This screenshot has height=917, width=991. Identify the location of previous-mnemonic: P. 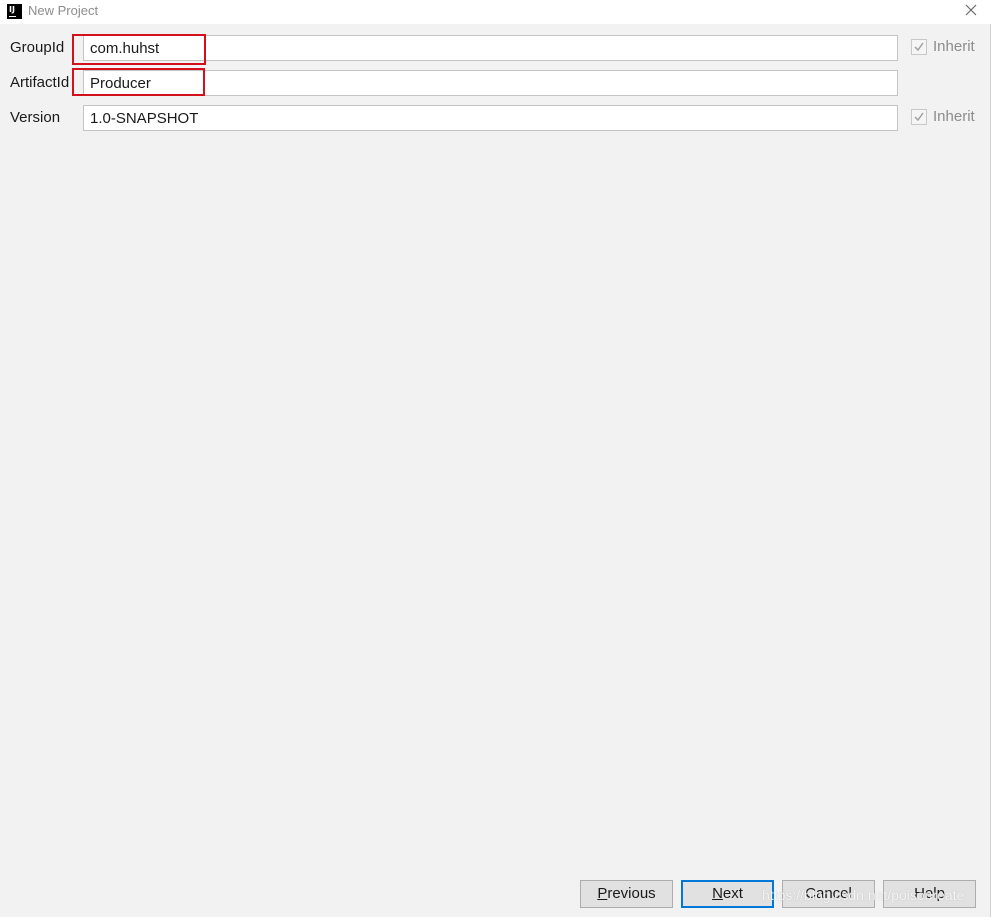
(602, 893).